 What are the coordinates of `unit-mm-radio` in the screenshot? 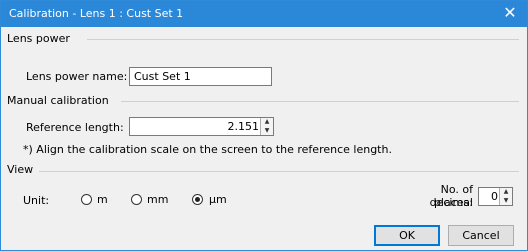 It's located at (136, 199).